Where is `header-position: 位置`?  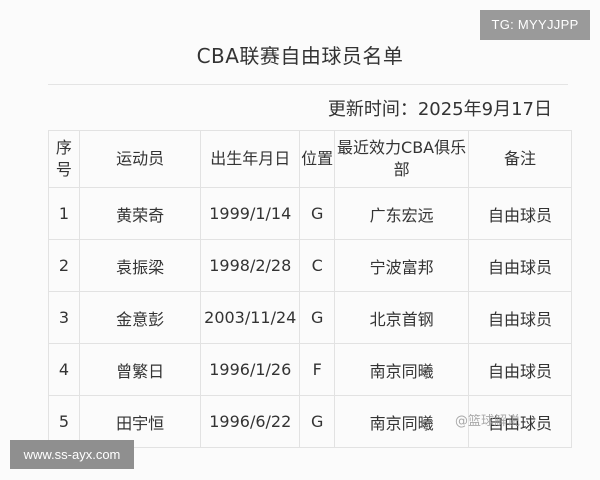
header-position: 位置 is located at coordinates (317, 159).